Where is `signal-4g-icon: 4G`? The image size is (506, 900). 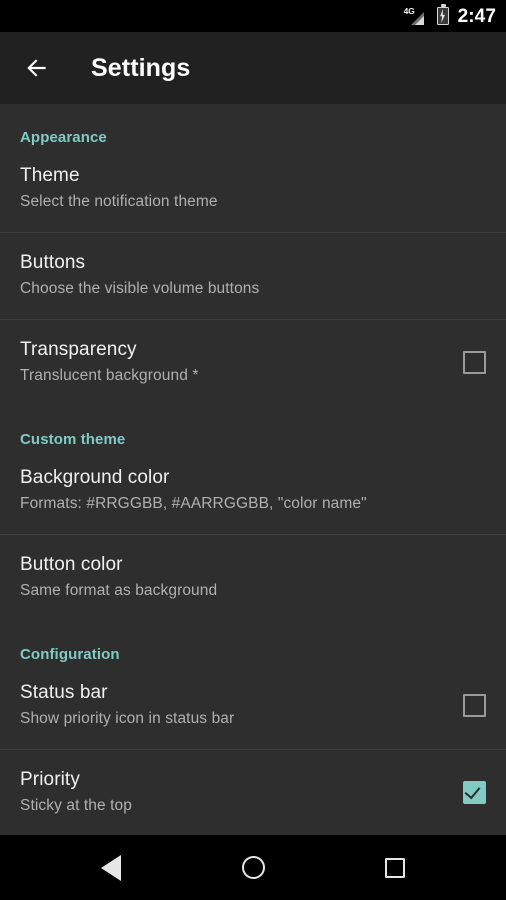
signal-4g-icon: 4G is located at coordinates (415, 15).